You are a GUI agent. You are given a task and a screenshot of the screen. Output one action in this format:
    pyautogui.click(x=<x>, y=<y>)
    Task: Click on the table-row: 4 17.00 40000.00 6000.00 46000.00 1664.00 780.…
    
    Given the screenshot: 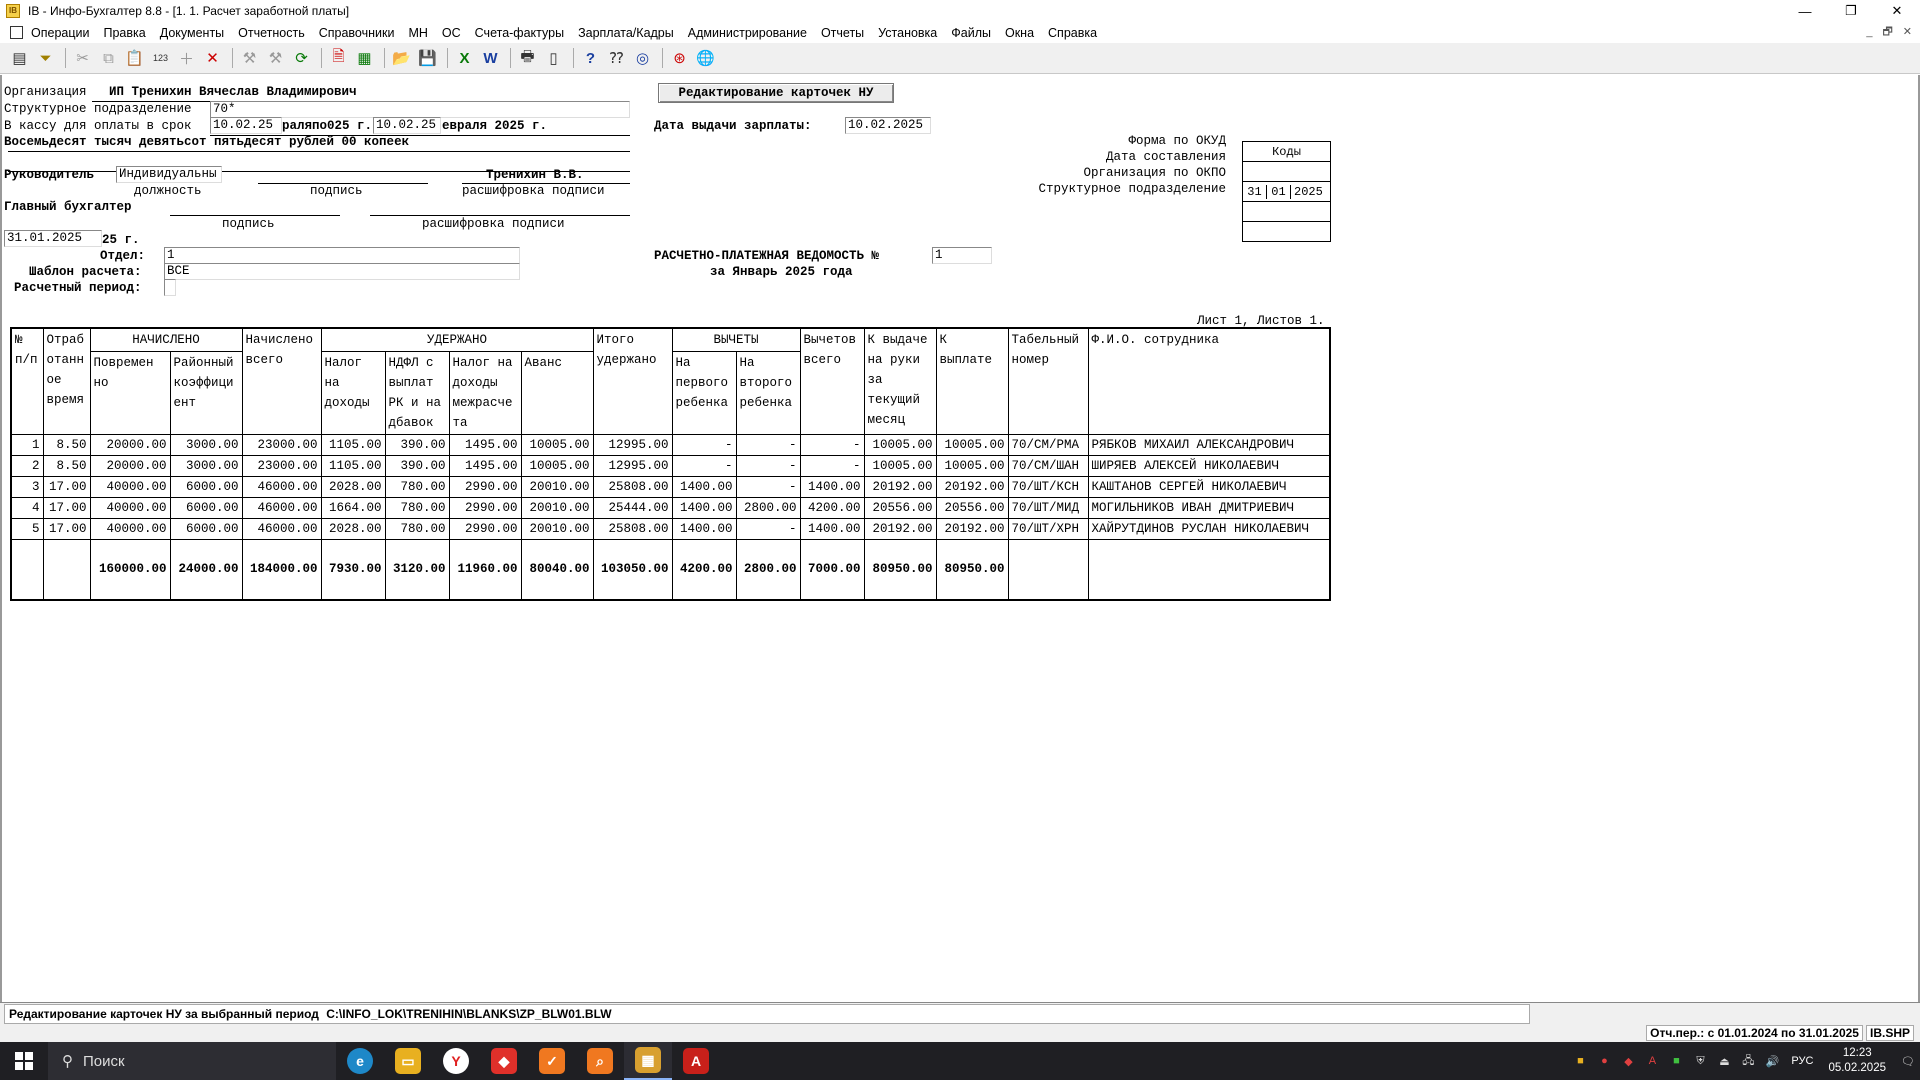 What is the action you would take?
    pyautogui.click(x=670, y=508)
    